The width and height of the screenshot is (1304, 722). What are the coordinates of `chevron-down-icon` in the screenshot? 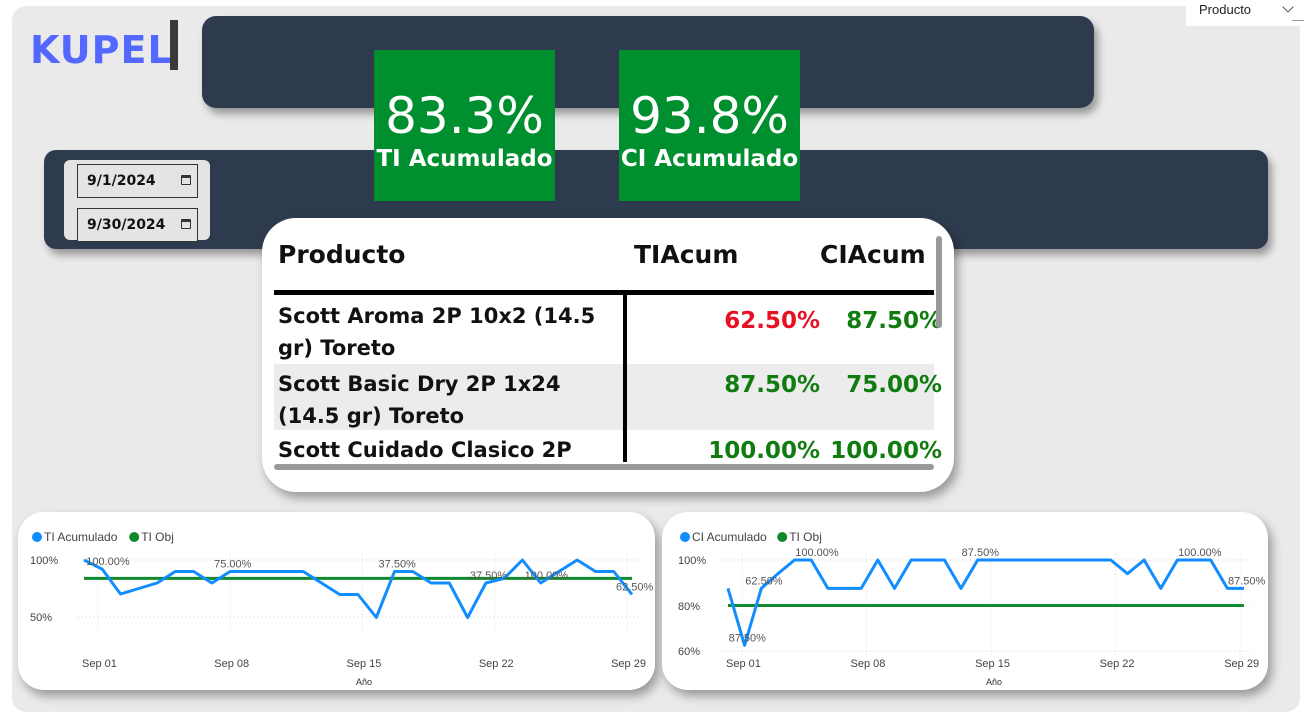 It's located at (1288, 7).